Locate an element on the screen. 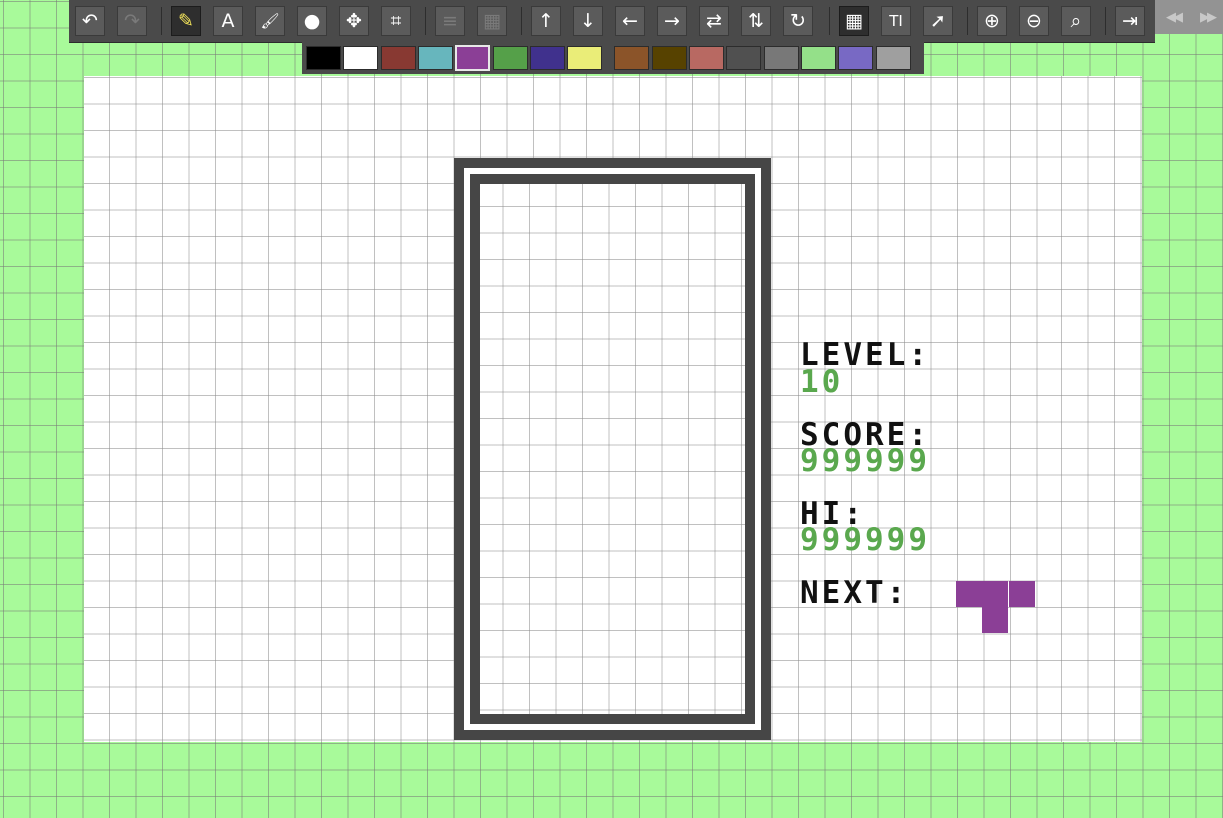 Image resolution: width=1223 pixels, height=818 pixels. zoom-reset-button: ⌕ is located at coordinates (1076, 21).